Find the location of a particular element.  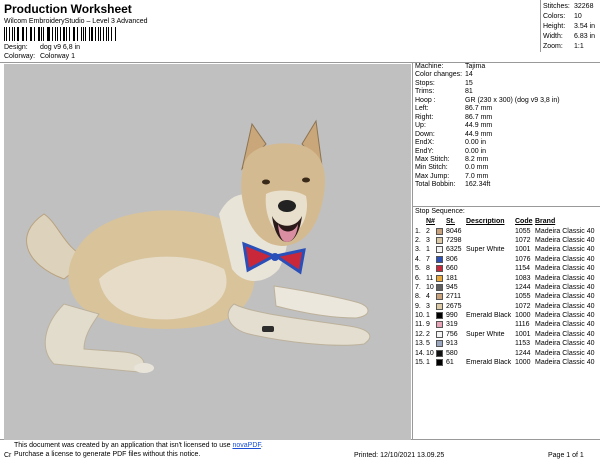

row-stitches: 660 is located at coordinates (452, 269).